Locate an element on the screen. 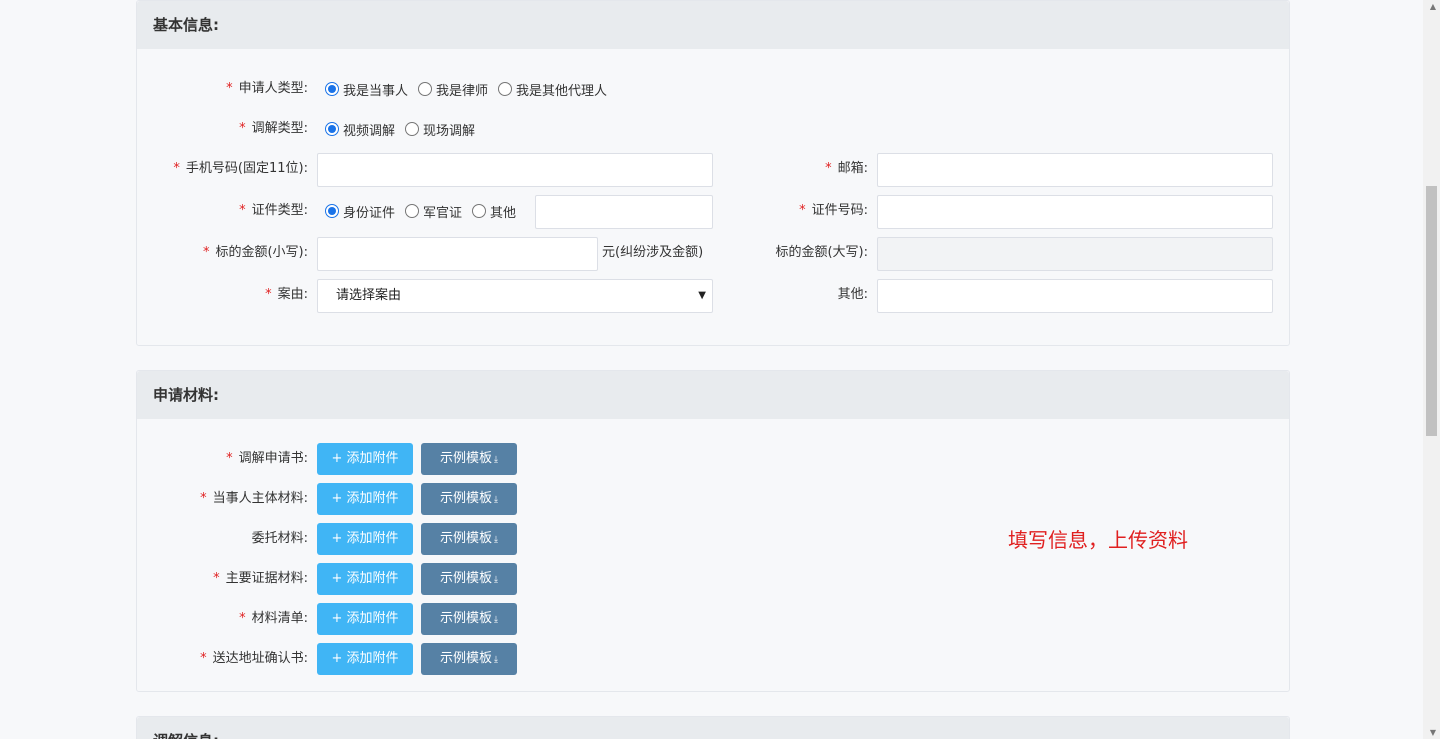  material-label-evidence: * 主要证据材料: is located at coordinates (260, 578).